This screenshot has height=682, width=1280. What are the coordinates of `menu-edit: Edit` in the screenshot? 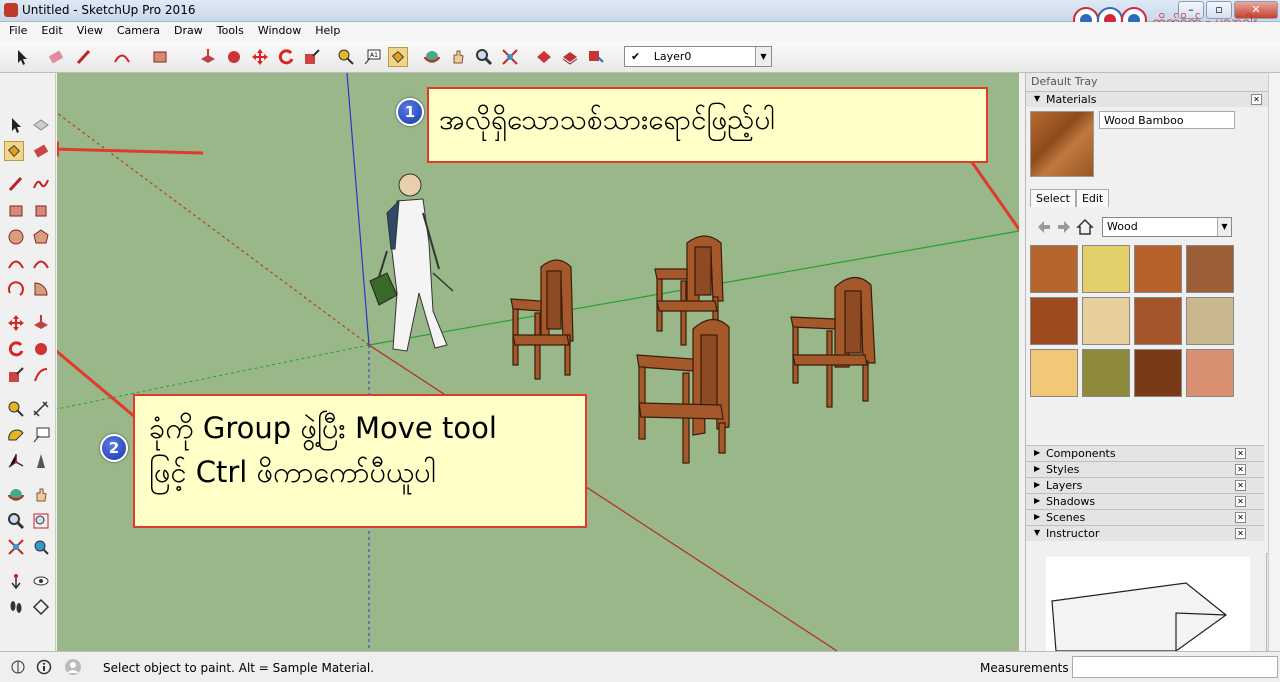 It's located at (51, 31).